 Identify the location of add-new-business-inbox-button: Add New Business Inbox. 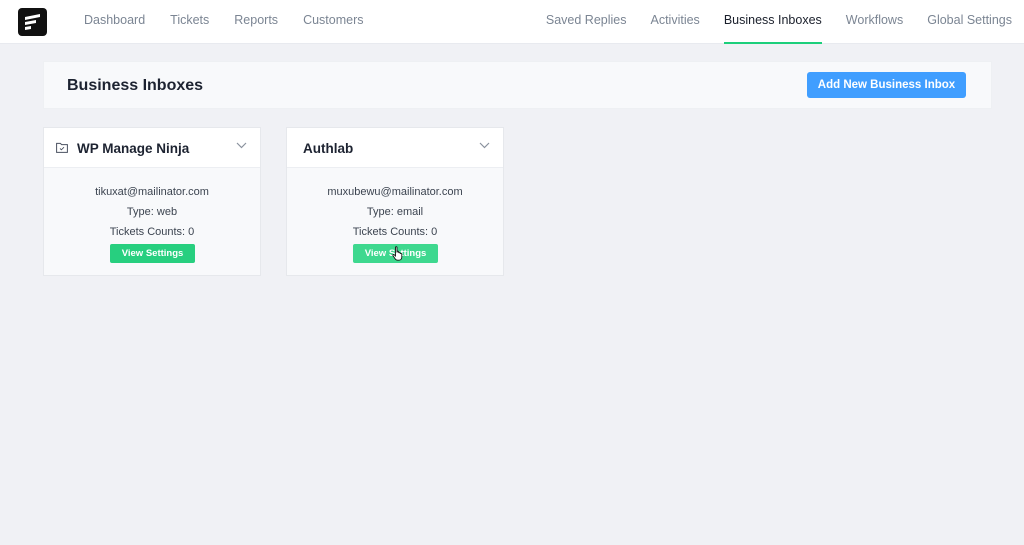
(886, 85).